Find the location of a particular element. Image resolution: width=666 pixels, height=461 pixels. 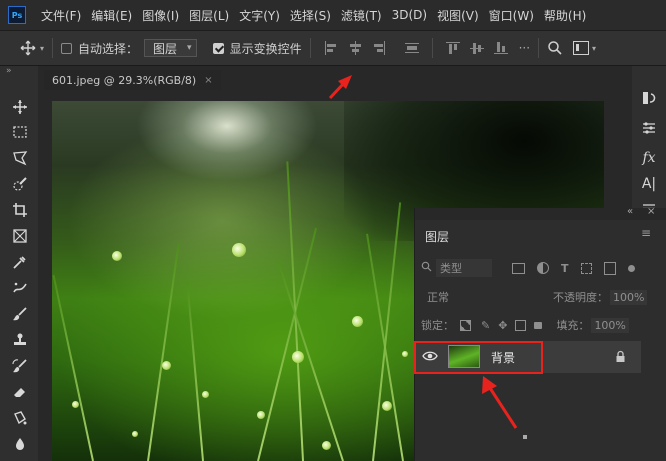

align-bottom-icon is located at coordinates (500, 48).